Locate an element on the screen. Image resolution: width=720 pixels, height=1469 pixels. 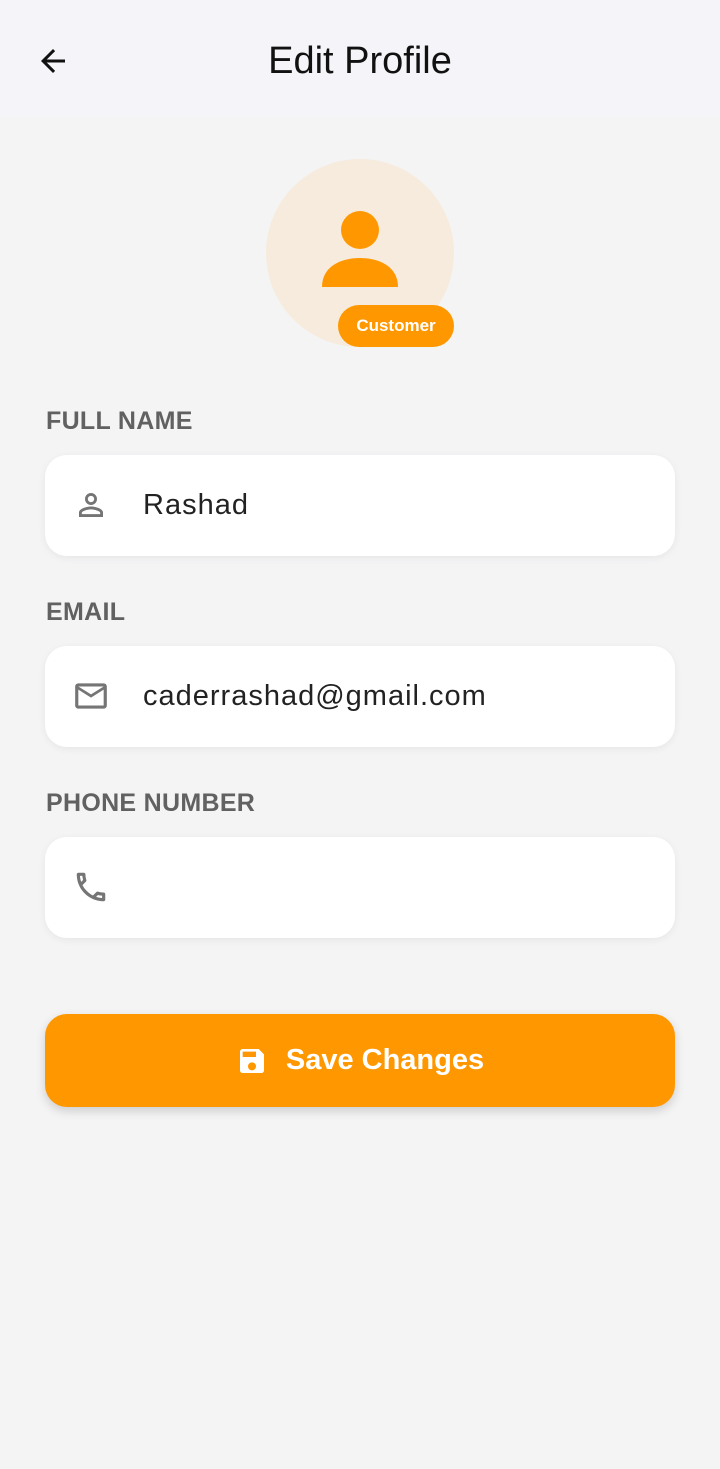
person-outline-icon is located at coordinates (91, 505).